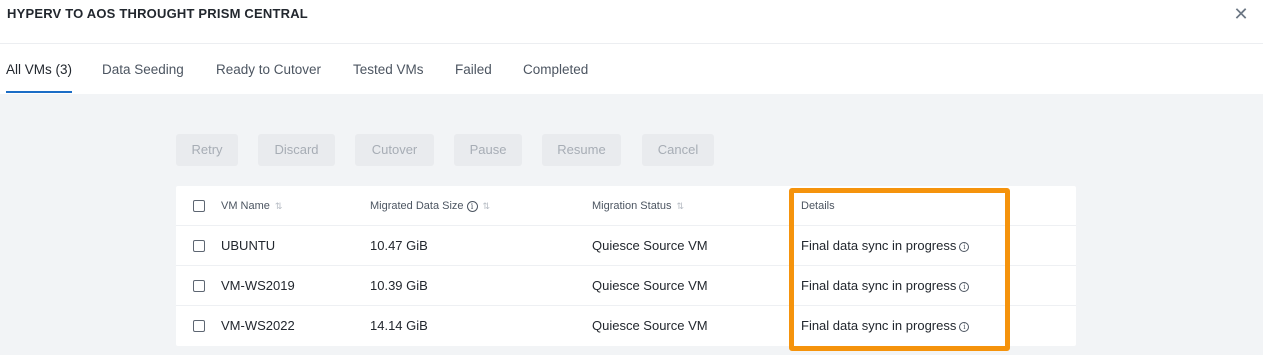 This screenshot has height=355, width=1263. What do you see at coordinates (399, 285) in the screenshot?
I see `data-size-cell: 10.39 GiB` at bounding box center [399, 285].